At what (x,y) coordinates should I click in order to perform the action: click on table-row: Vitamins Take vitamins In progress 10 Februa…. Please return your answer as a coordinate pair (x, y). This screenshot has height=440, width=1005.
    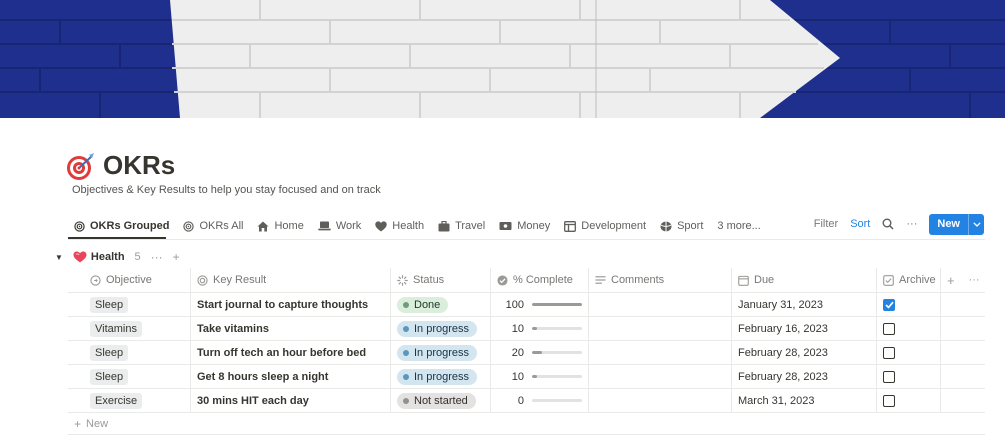
    Looking at the image, I should click on (526, 329).